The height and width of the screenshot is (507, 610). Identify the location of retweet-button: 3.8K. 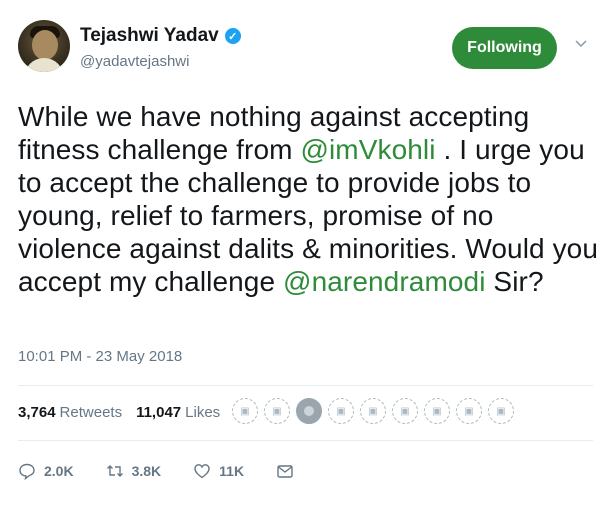
(134, 471).